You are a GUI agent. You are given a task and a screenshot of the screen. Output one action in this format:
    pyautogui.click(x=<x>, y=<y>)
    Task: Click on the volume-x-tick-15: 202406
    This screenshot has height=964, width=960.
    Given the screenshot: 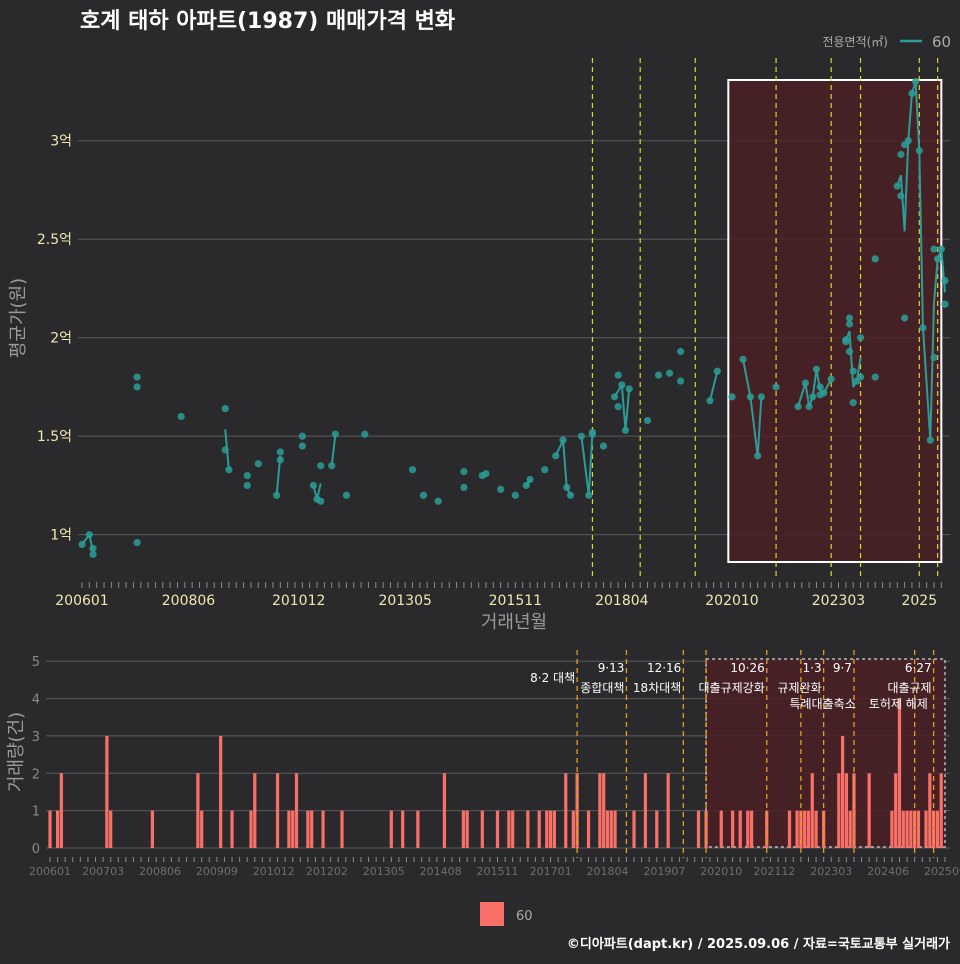 What is the action you would take?
    pyautogui.click(x=888, y=871)
    